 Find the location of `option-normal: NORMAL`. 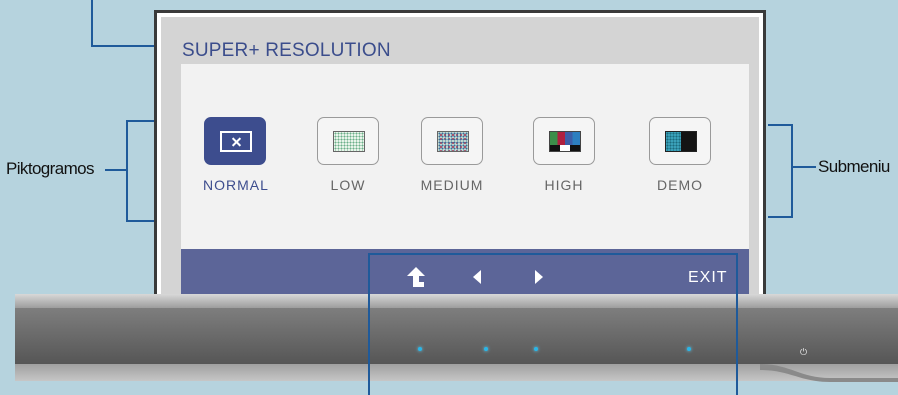

option-normal: NORMAL is located at coordinates (236, 155).